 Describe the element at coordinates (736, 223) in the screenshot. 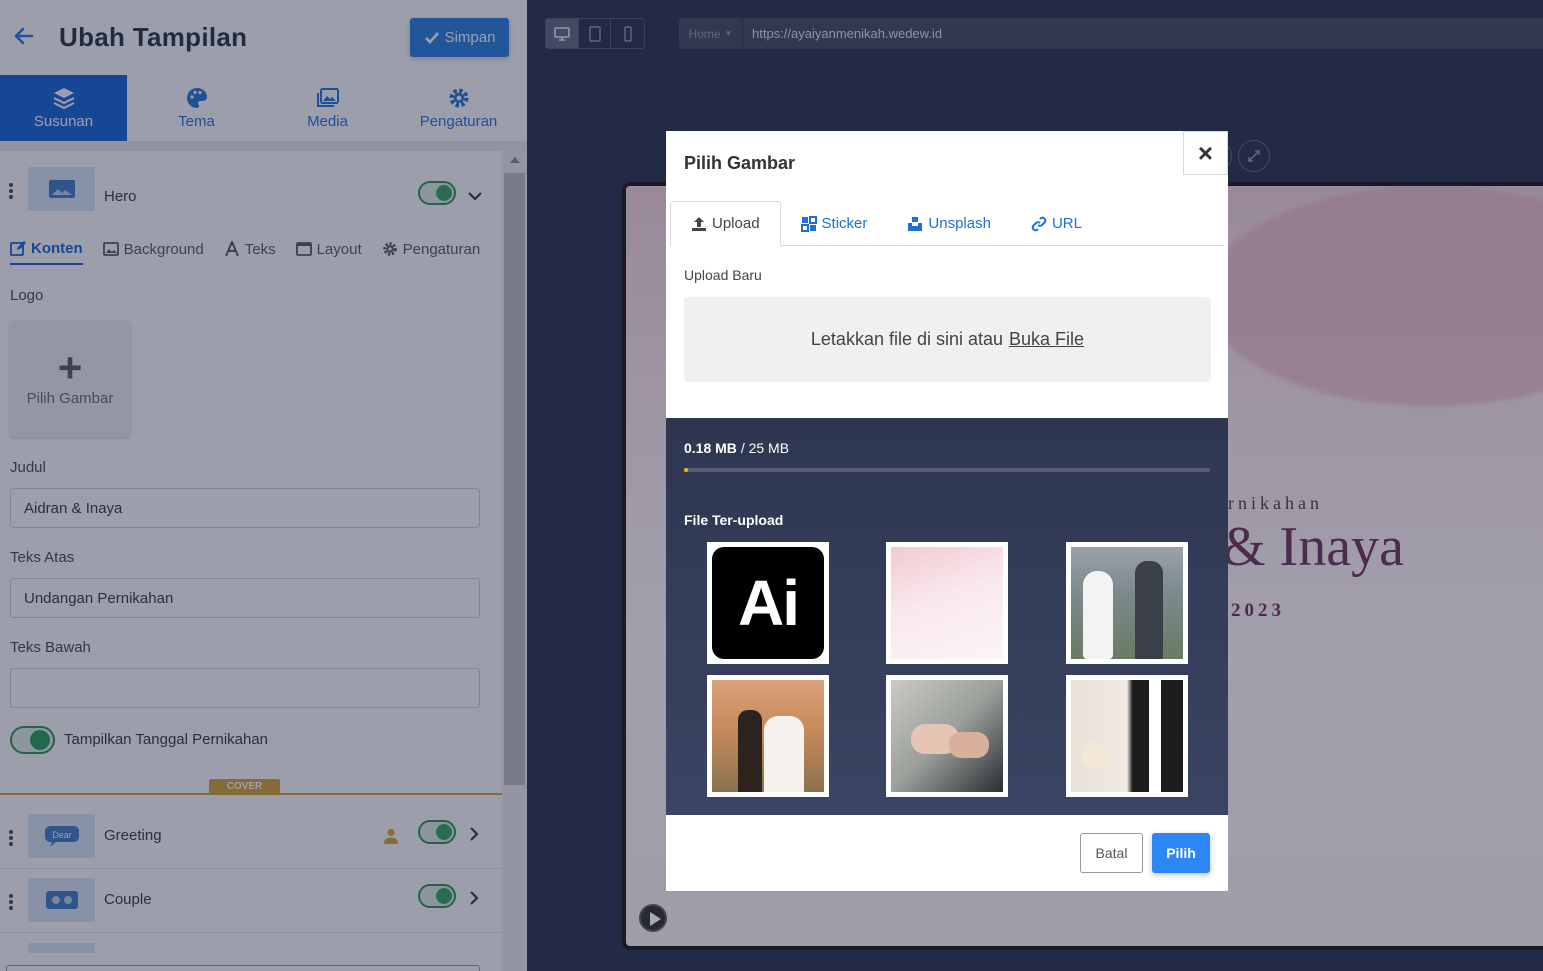

I see `tab-label: Upload` at that location.